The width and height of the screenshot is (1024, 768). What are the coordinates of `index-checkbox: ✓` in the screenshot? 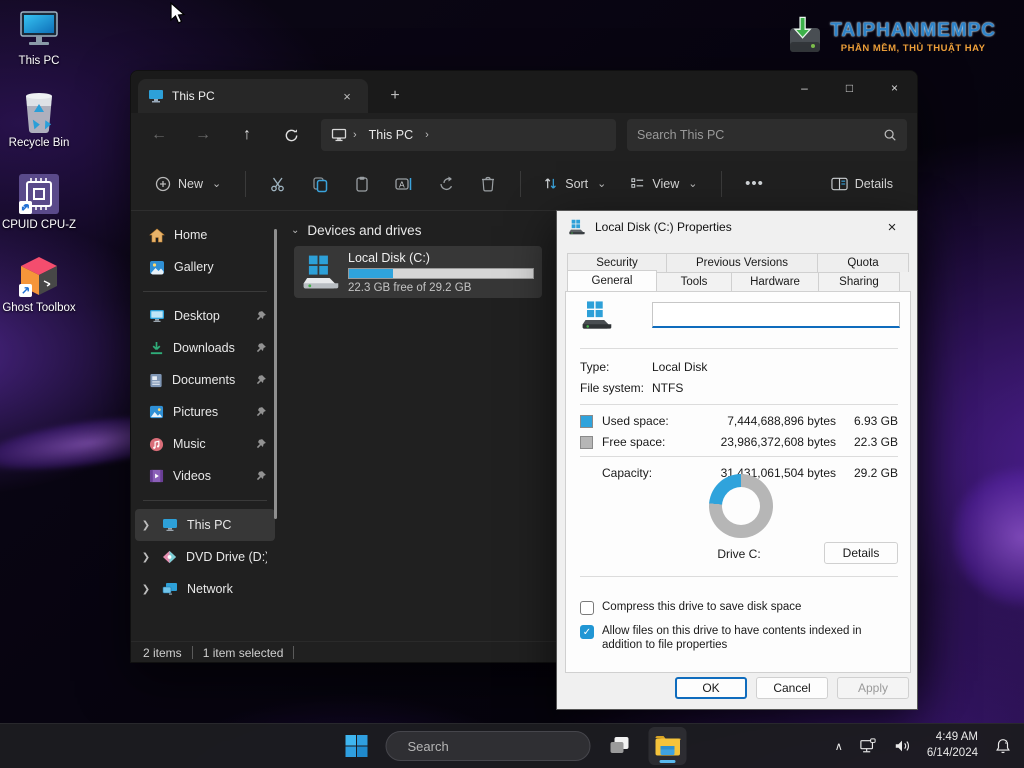 It's located at (587, 632).